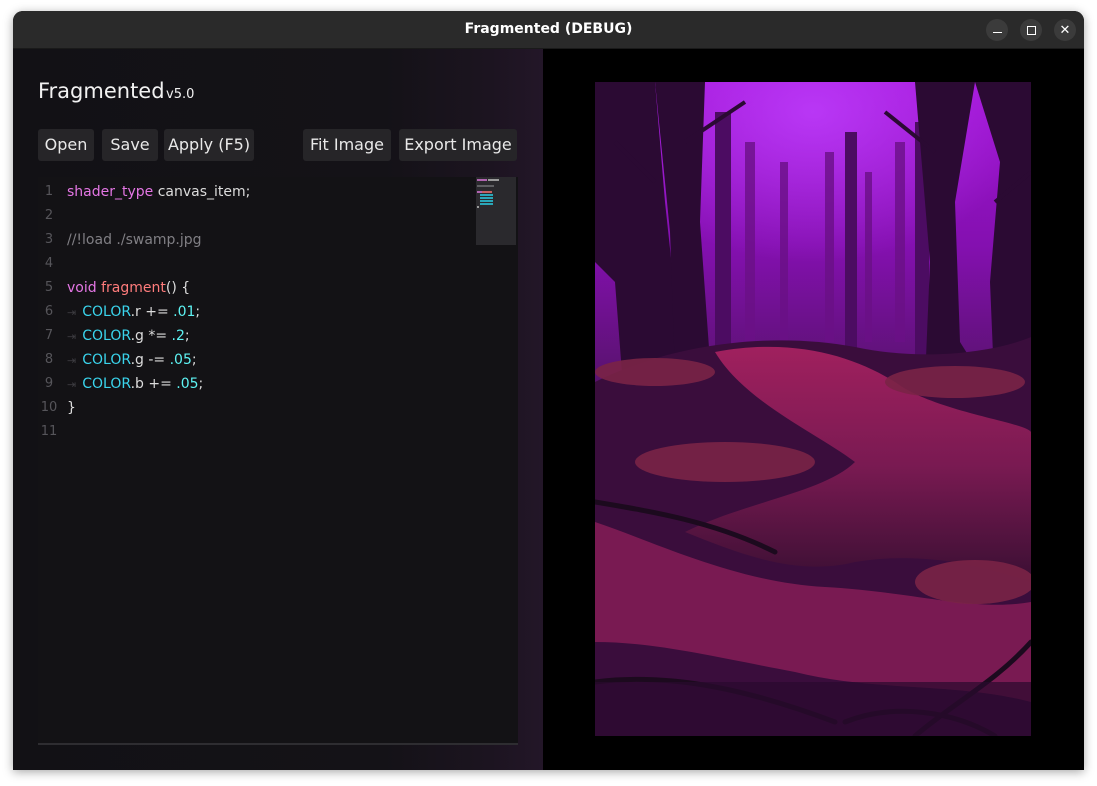  I want to click on number-token: .01, so click(184, 312).